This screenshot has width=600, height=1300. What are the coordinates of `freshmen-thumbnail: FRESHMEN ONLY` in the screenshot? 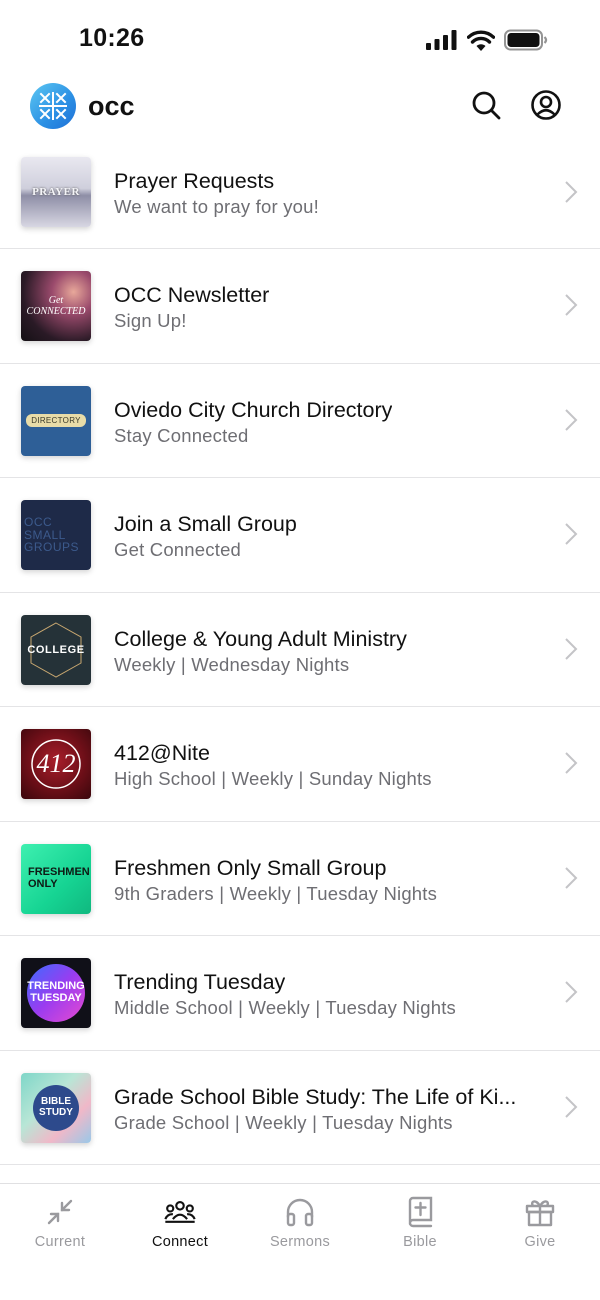 It's located at (56, 878).